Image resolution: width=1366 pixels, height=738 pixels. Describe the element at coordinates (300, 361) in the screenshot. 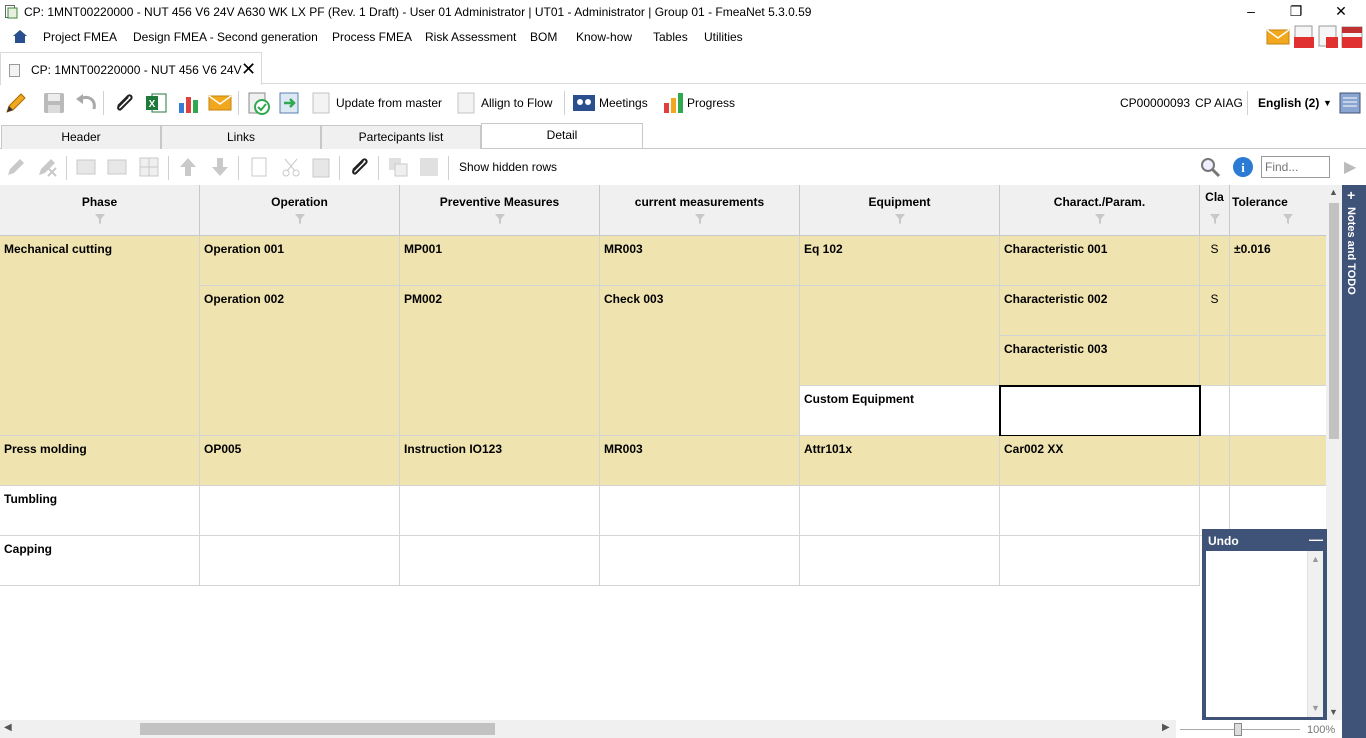

I see `cell-operation: Operation 002` at that location.